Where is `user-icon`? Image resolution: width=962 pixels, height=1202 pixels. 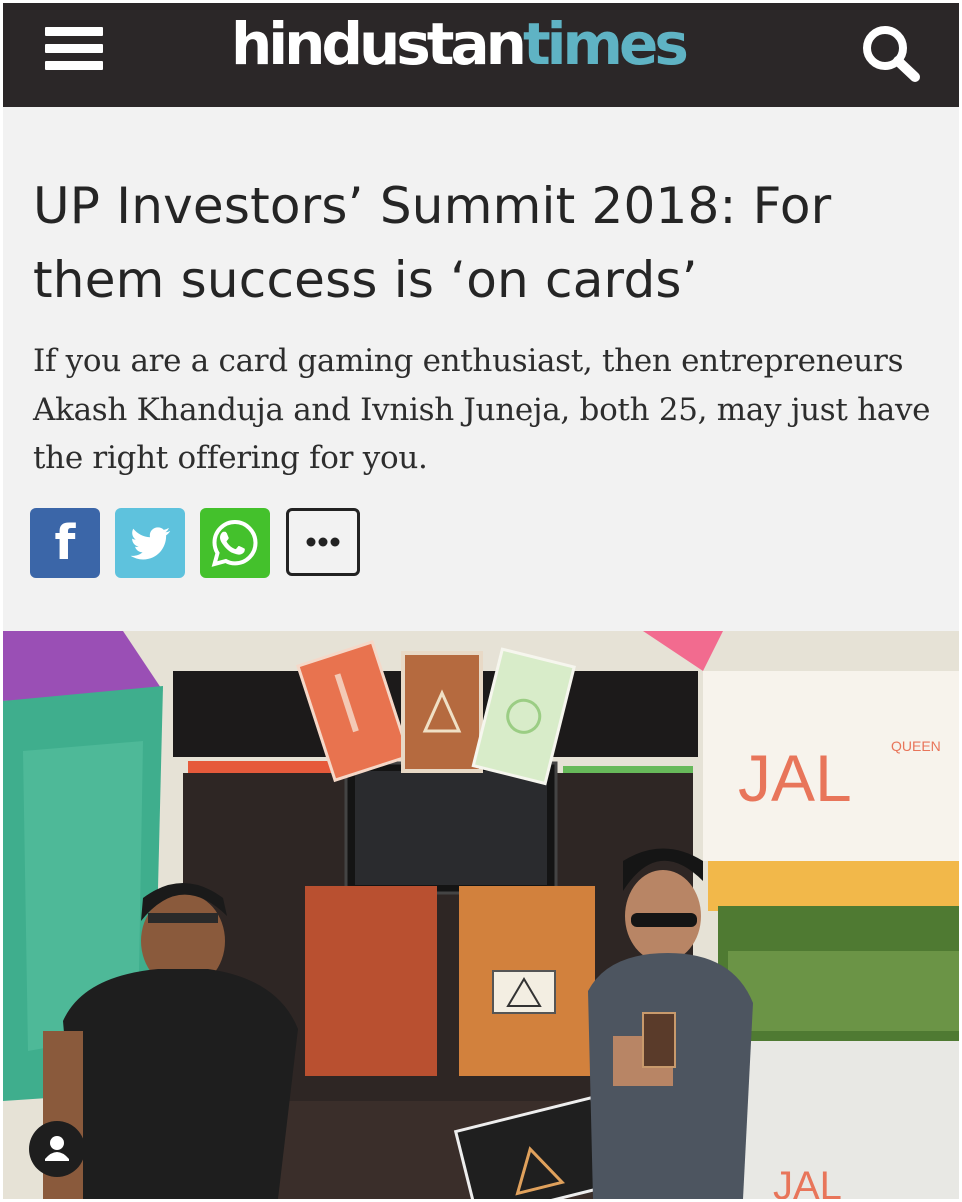
user-icon is located at coordinates (57, 1148).